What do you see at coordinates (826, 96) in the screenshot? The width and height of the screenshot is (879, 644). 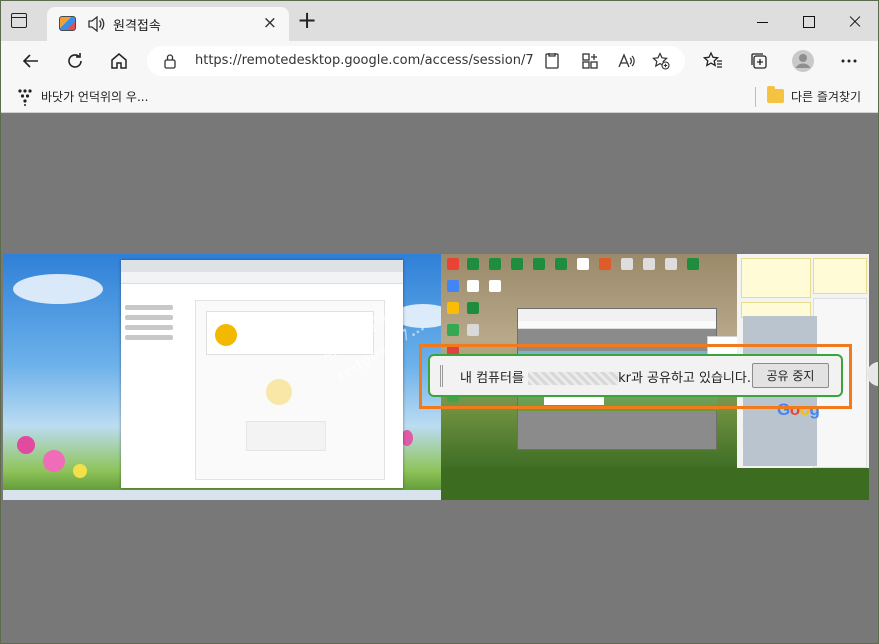 I see `other-favorites-link: 다른 즐겨찾기` at bounding box center [826, 96].